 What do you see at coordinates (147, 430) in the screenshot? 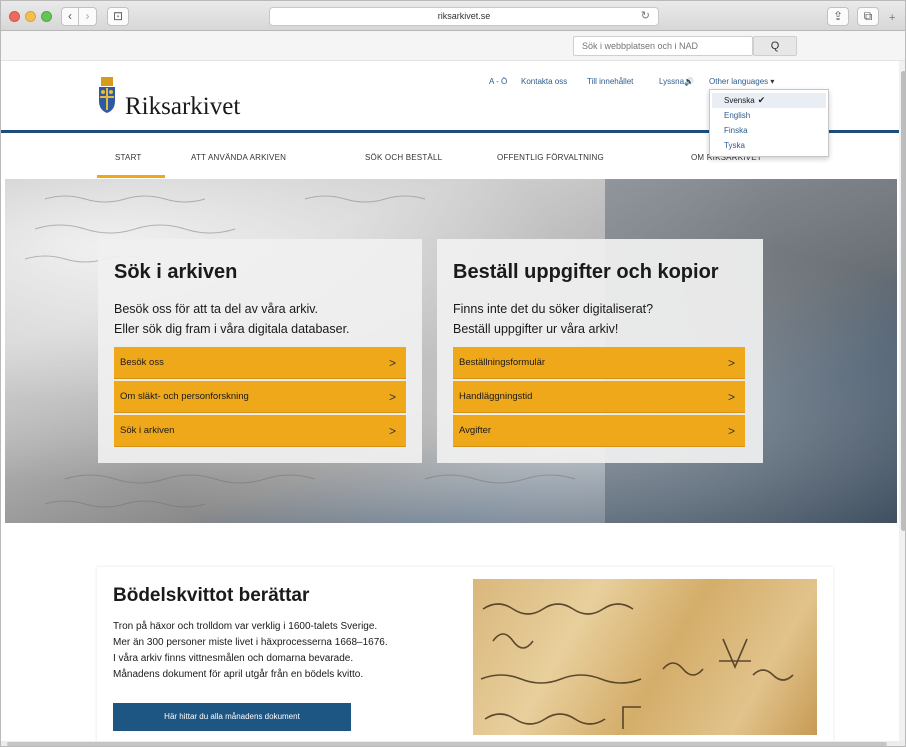
I see `button-label: Sök i arkiven` at bounding box center [147, 430].